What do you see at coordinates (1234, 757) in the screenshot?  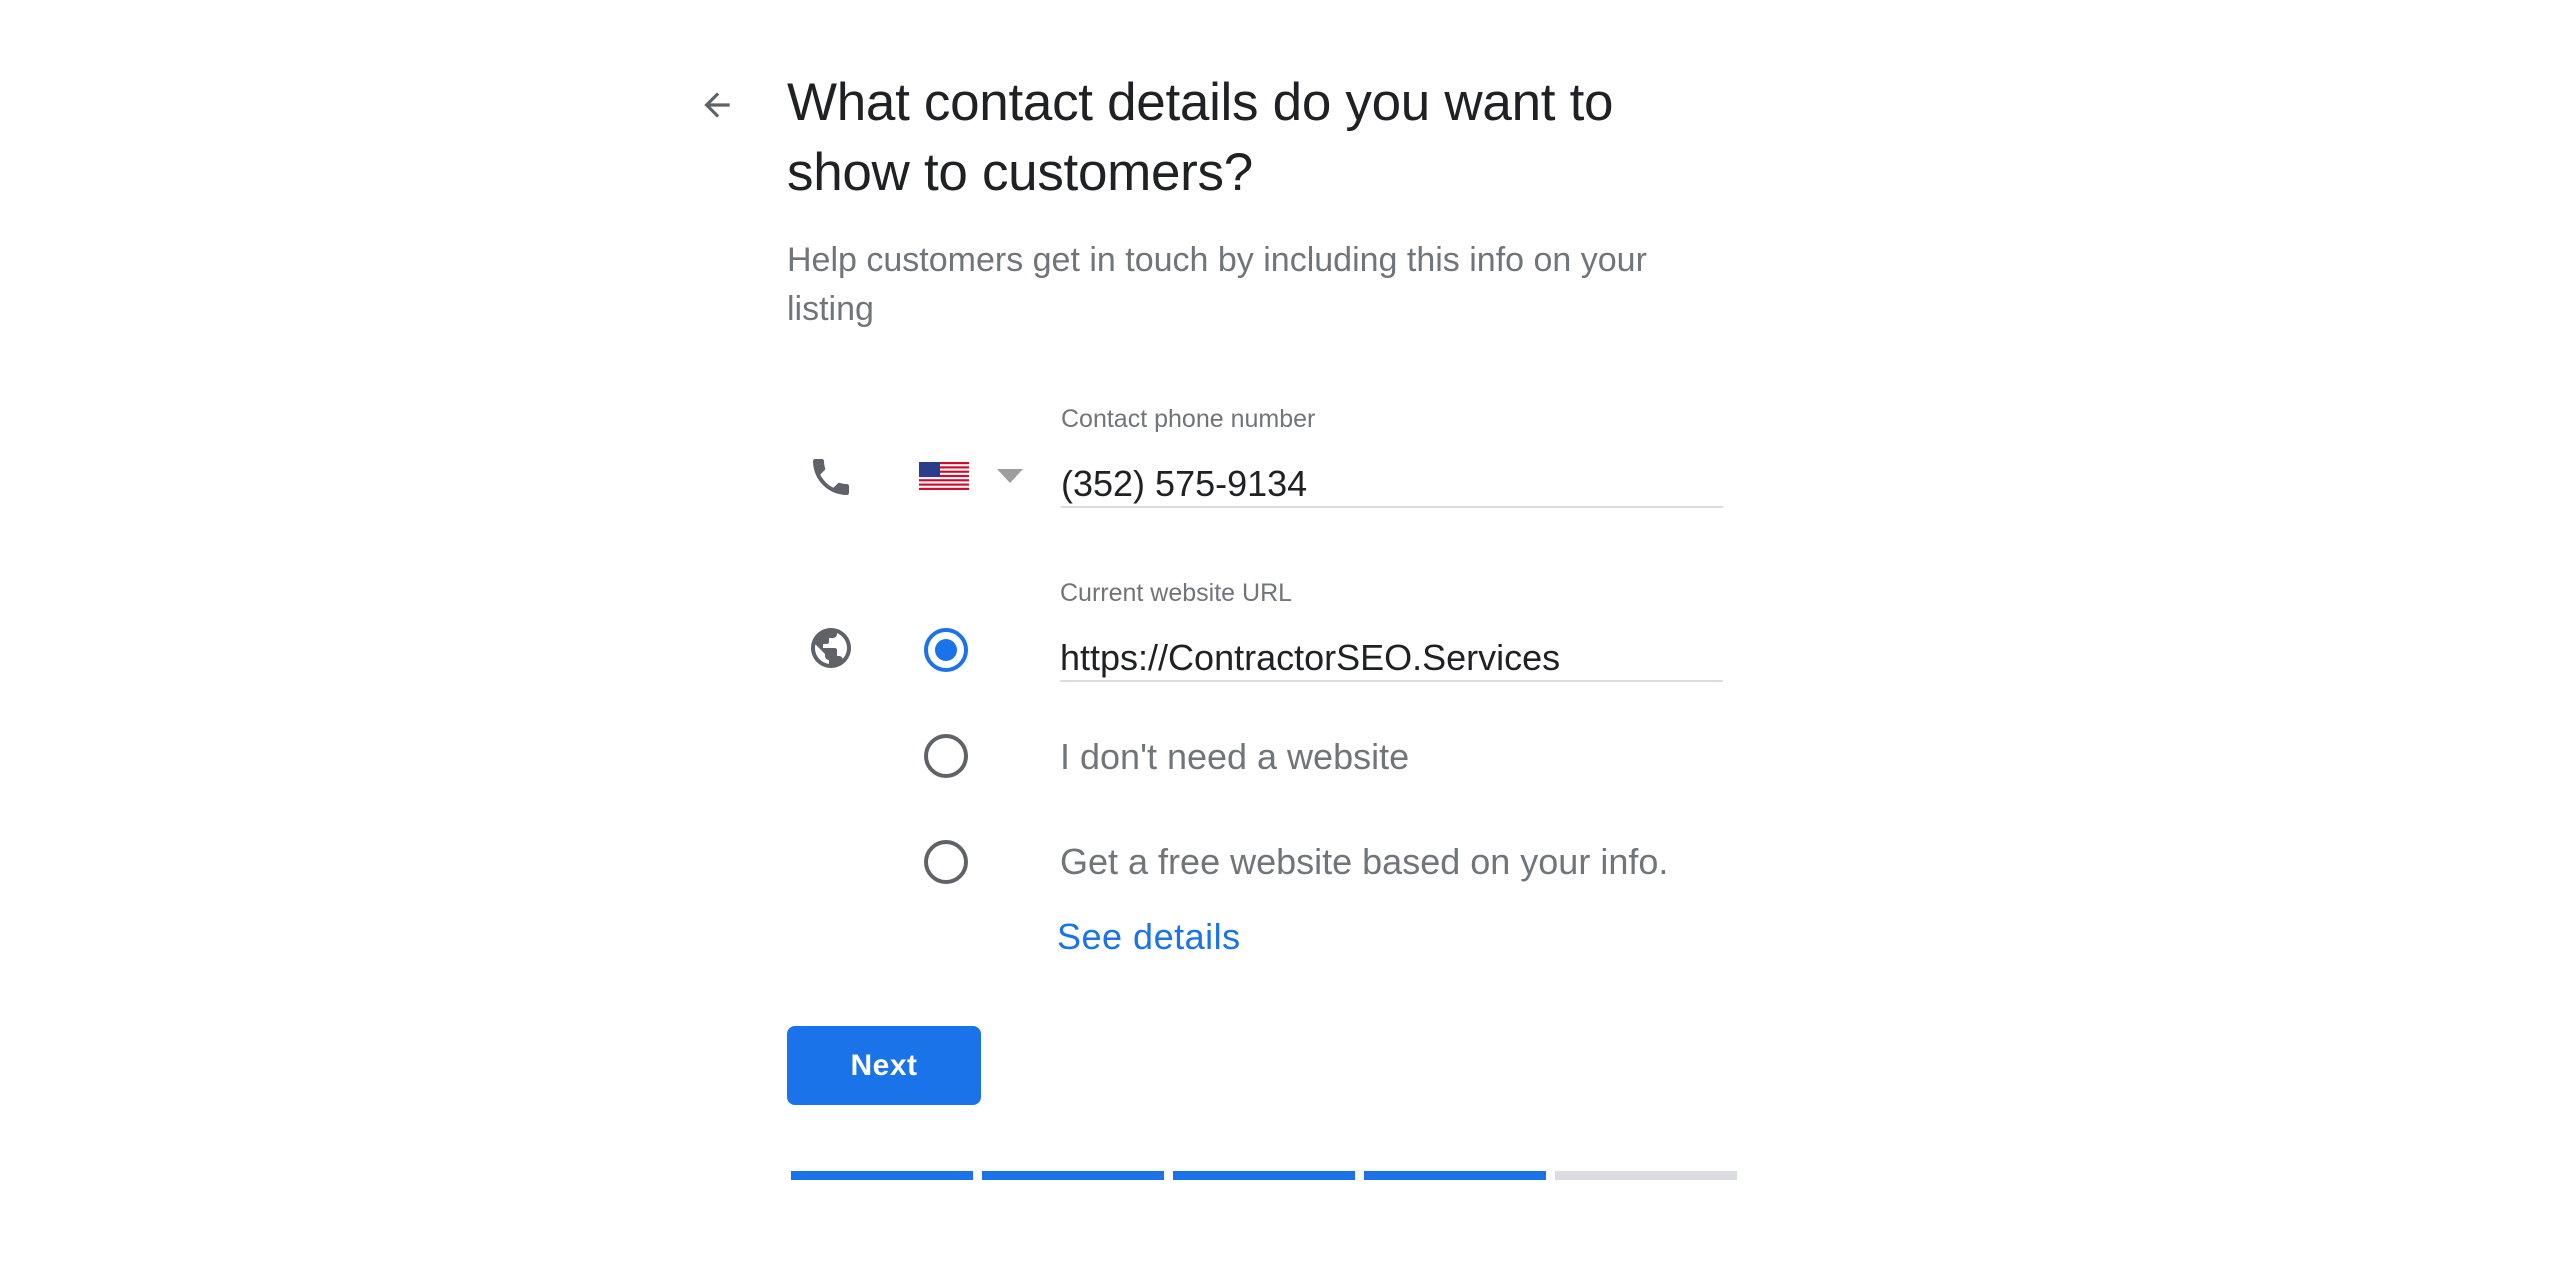 I see `option-no-website-label: I don't need a website` at bounding box center [1234, 757].